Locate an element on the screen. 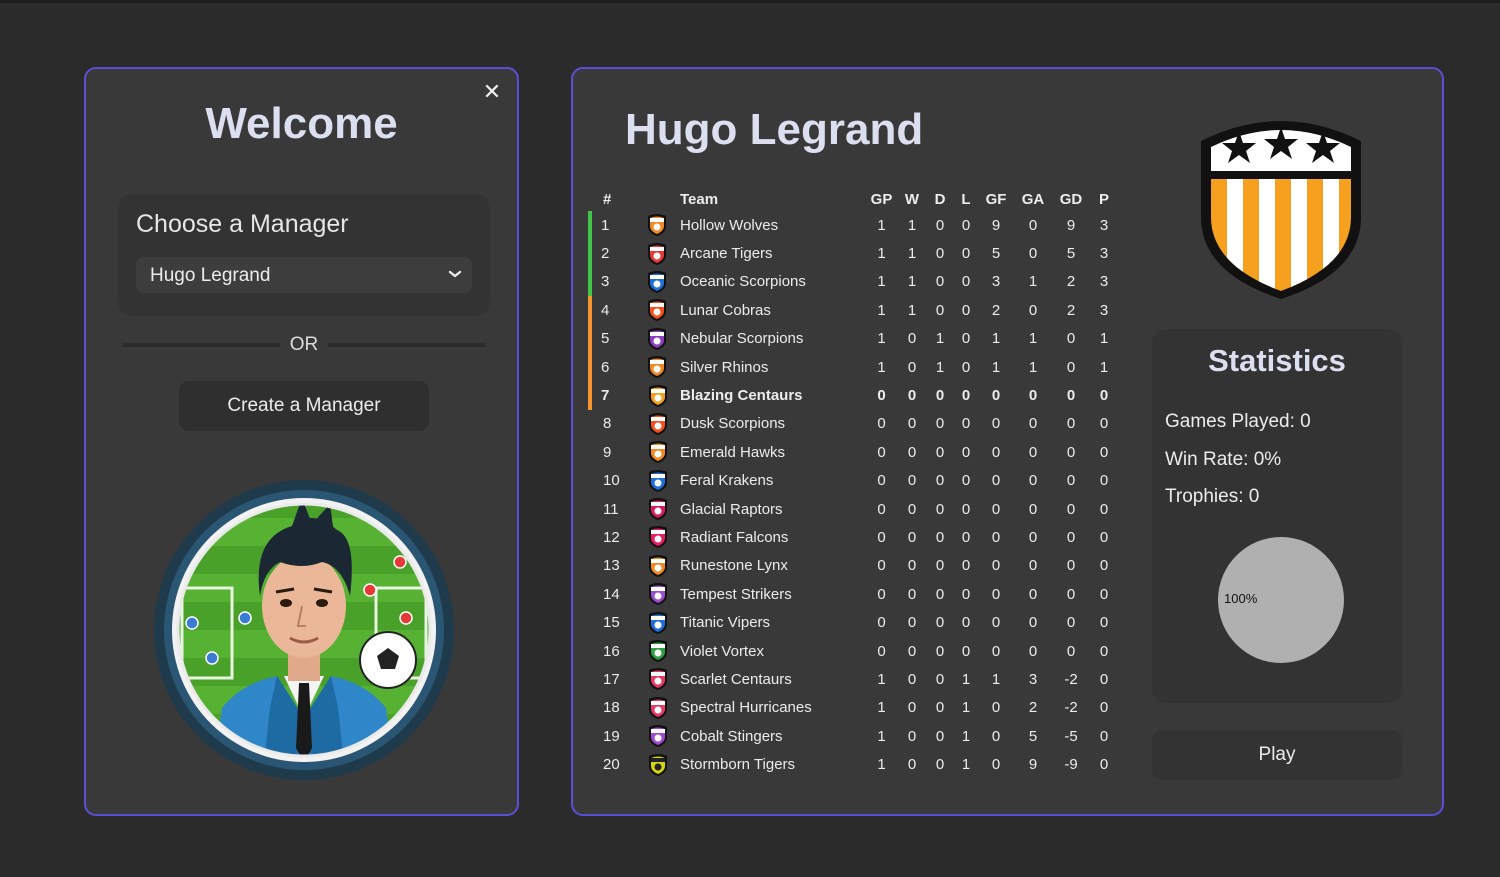 The width and height of the screenshot is (1500, 877). table-row: 6 Silver Rhinos 1 0 1 0 1 1 0 1 is located at coordinates (853, 367).